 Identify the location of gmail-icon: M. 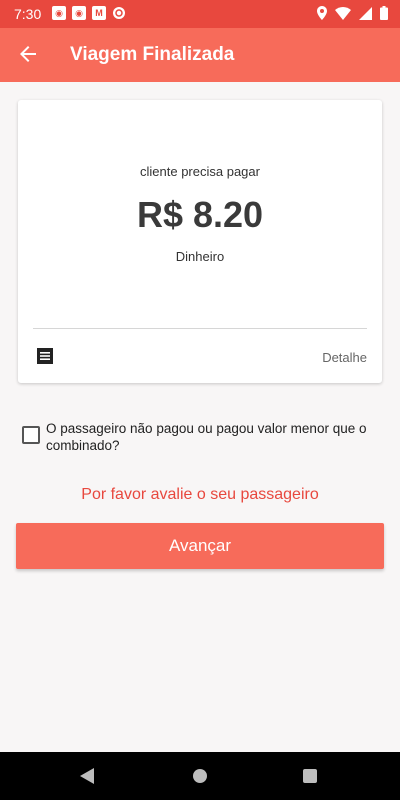
(99, 13).